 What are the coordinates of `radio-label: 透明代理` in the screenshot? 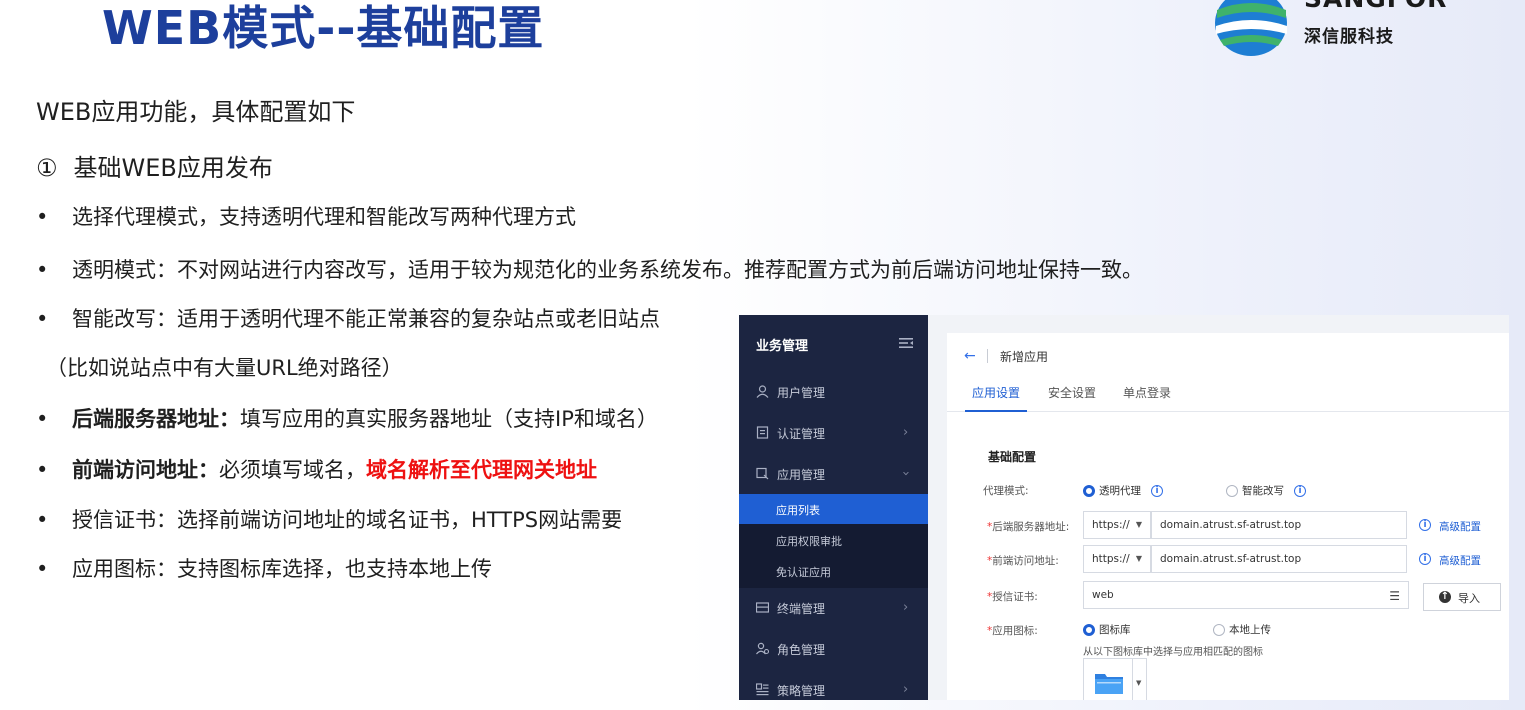 It's located at (1120, 491).